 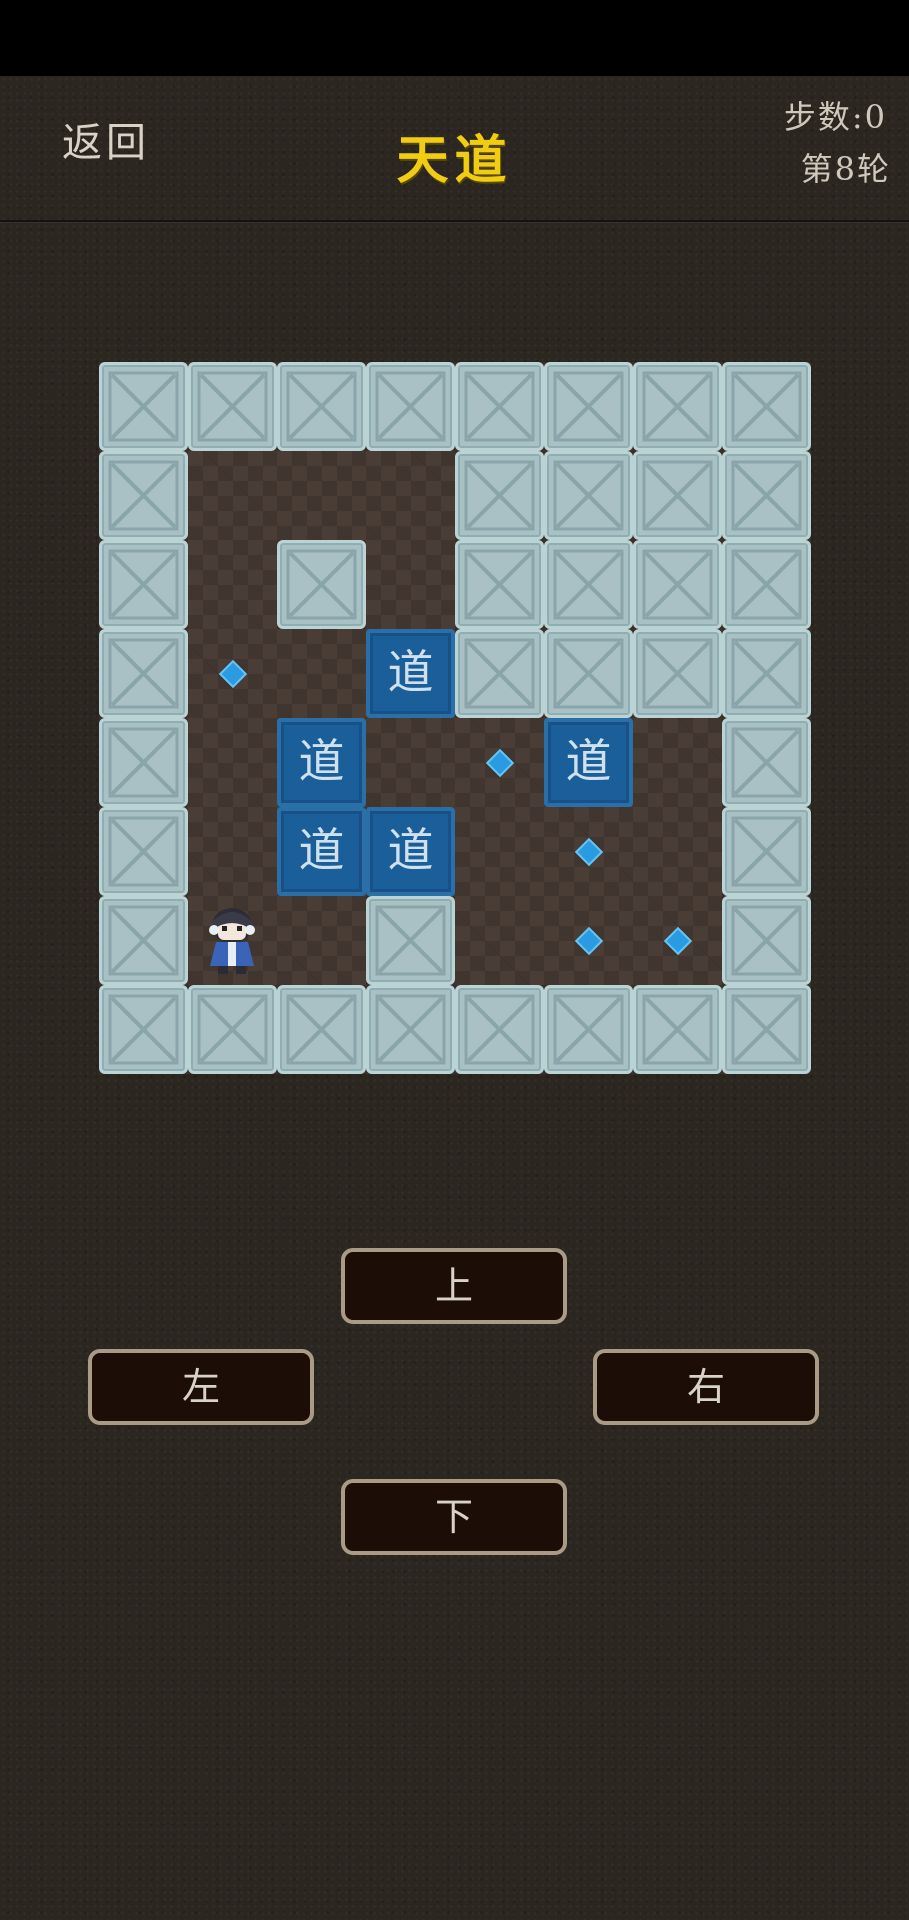 I want to click on left-button: 左, so click(x=201, y=1387).